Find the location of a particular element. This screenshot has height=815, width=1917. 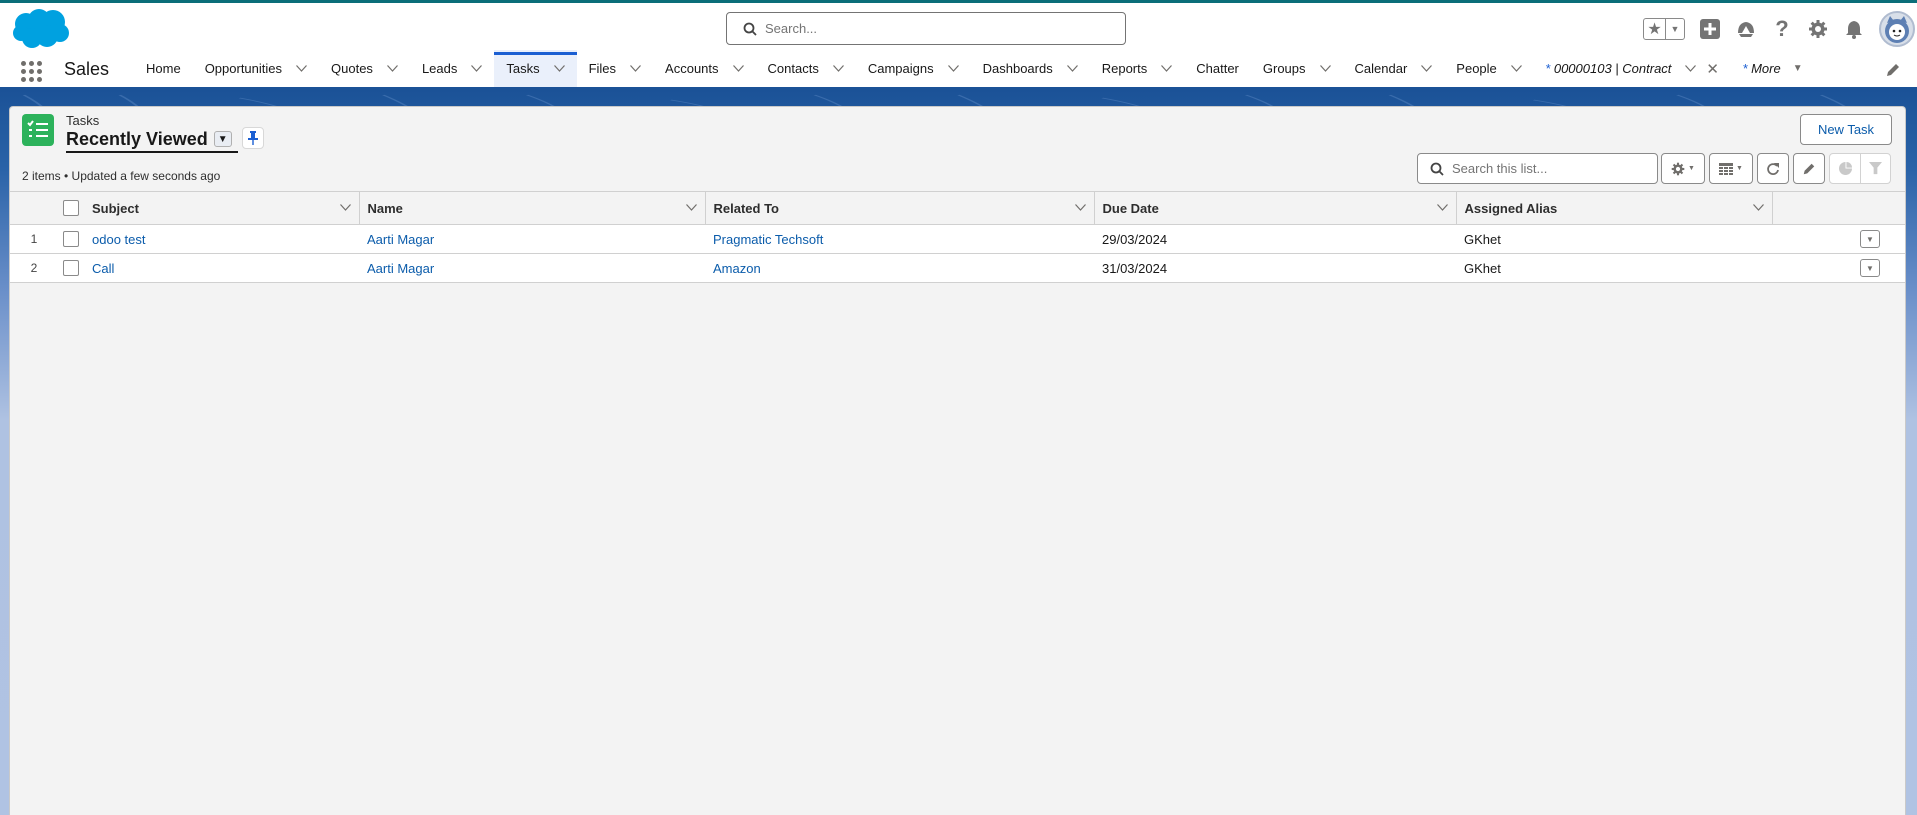

related-to-link: Amazon is located at coordinates (737, 268).